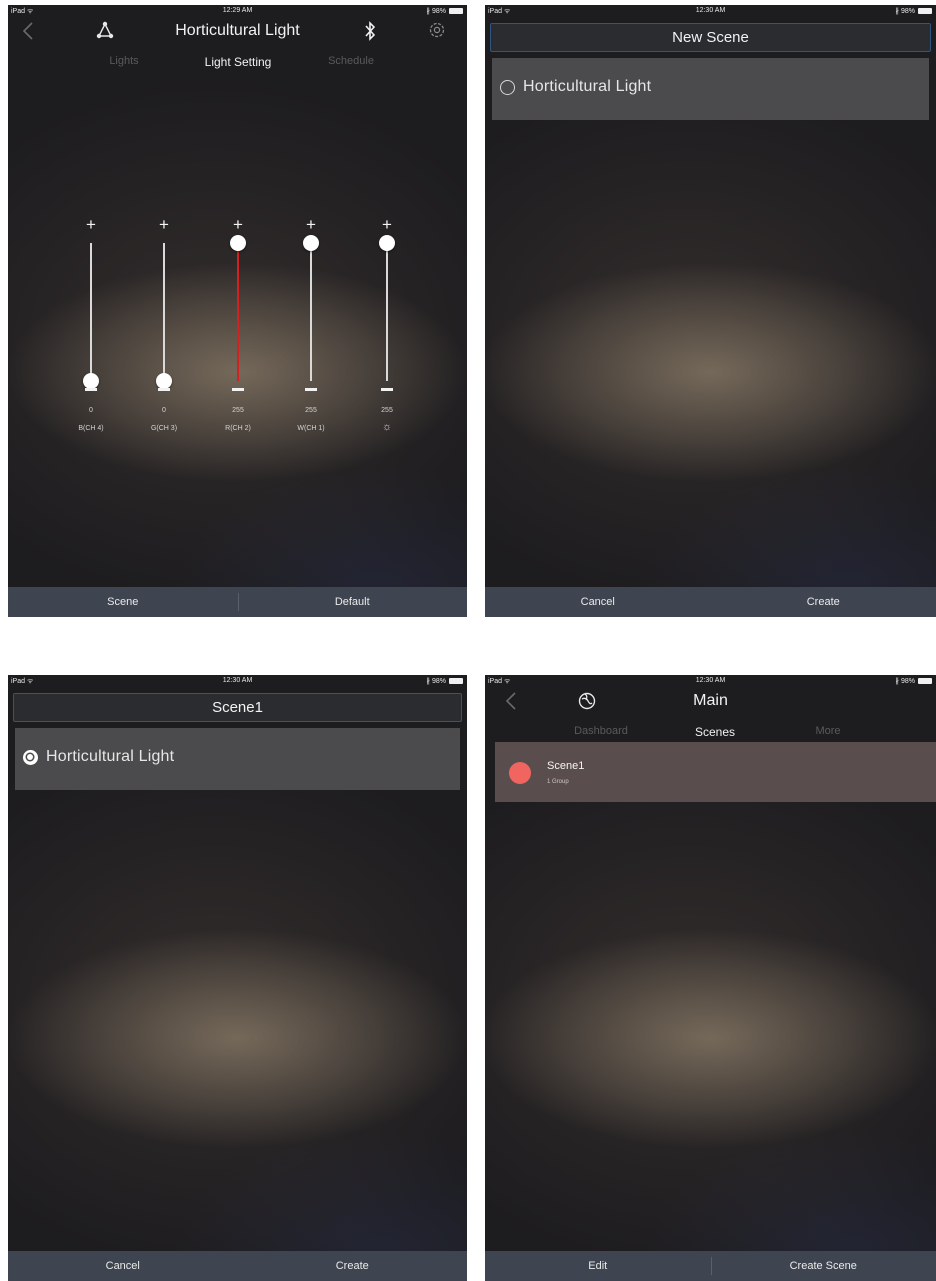  I want to click on tab-bar: Dashboard Scenes More, so click(710, 733).